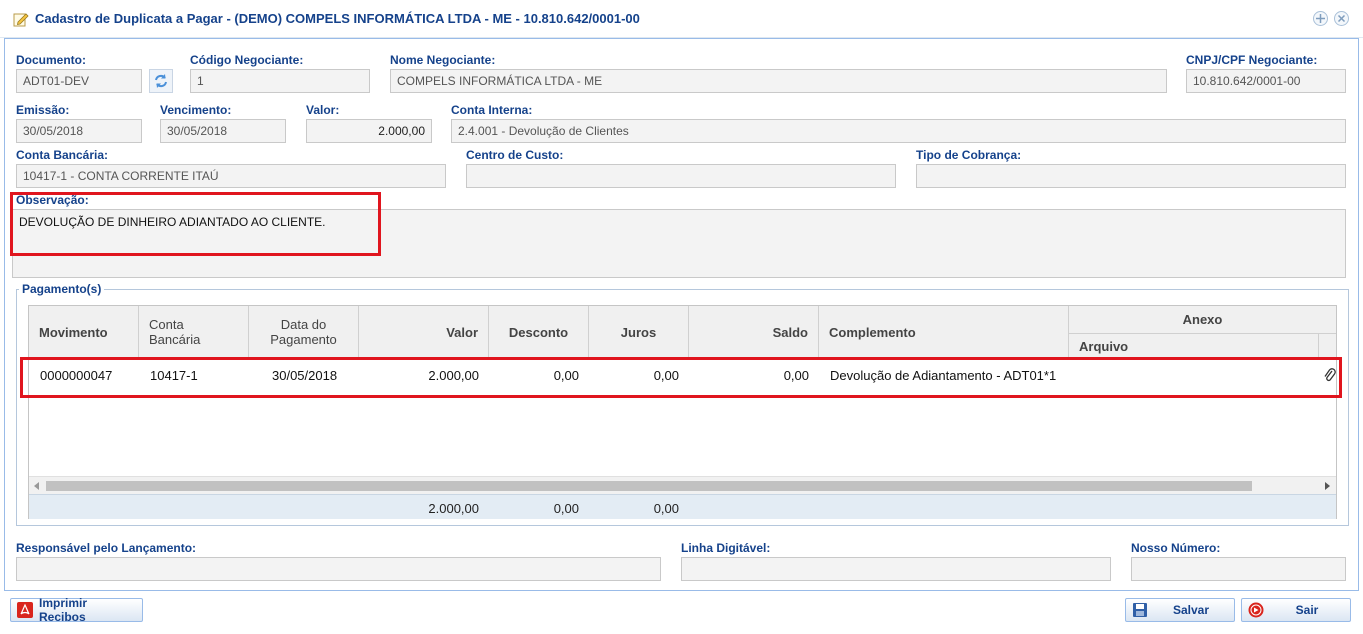 This screenshot has width=1363, height=634. I want to click on conta-interna-label: Conta Interna:, so click(492, 110).